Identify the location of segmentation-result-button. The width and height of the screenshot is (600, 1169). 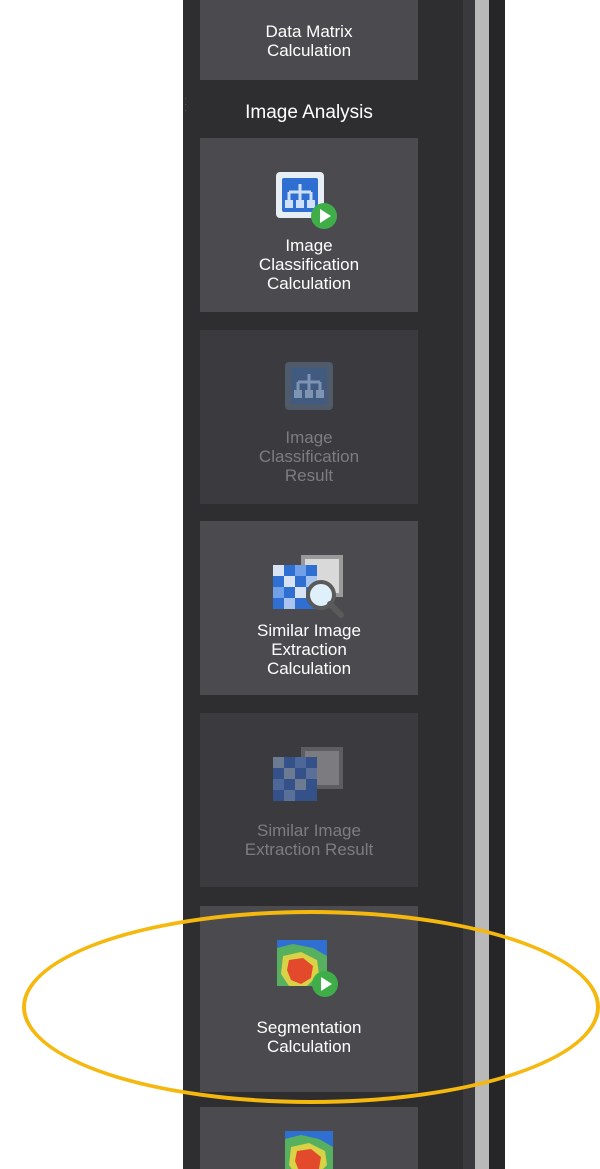
(309, 1138).